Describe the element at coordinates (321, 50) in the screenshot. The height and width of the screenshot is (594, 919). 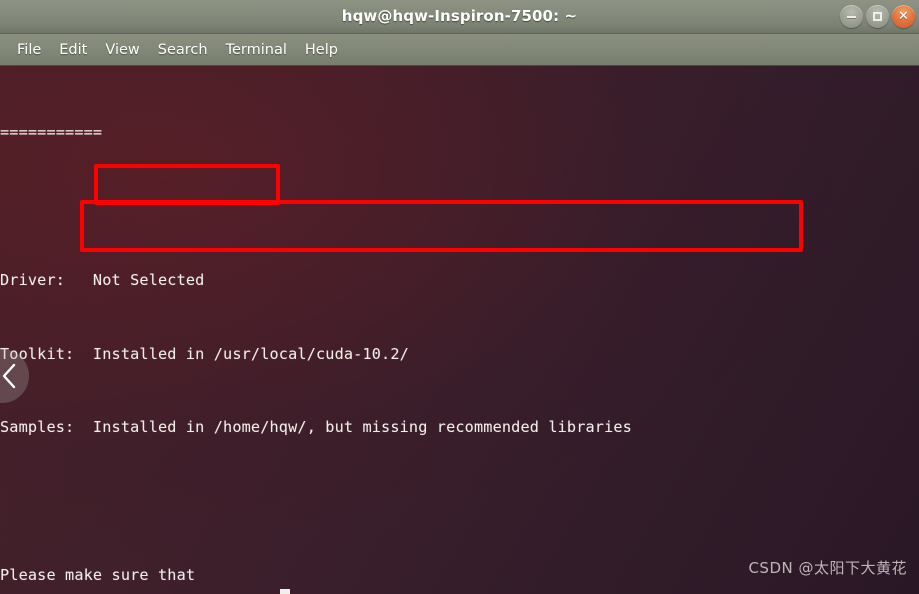
I see `menu-item-help: Help` at that location.